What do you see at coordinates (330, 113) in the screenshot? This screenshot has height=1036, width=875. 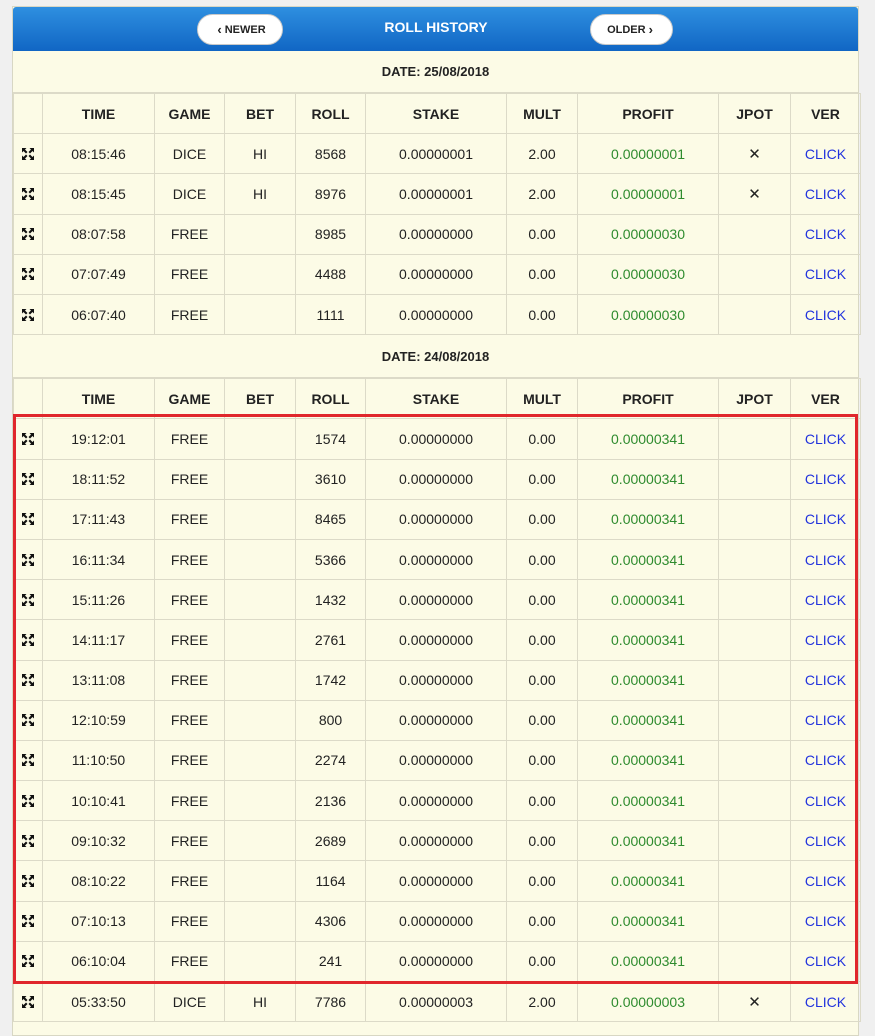 I see `column-header-roll: ROLL` at bounding box center [330, 113].